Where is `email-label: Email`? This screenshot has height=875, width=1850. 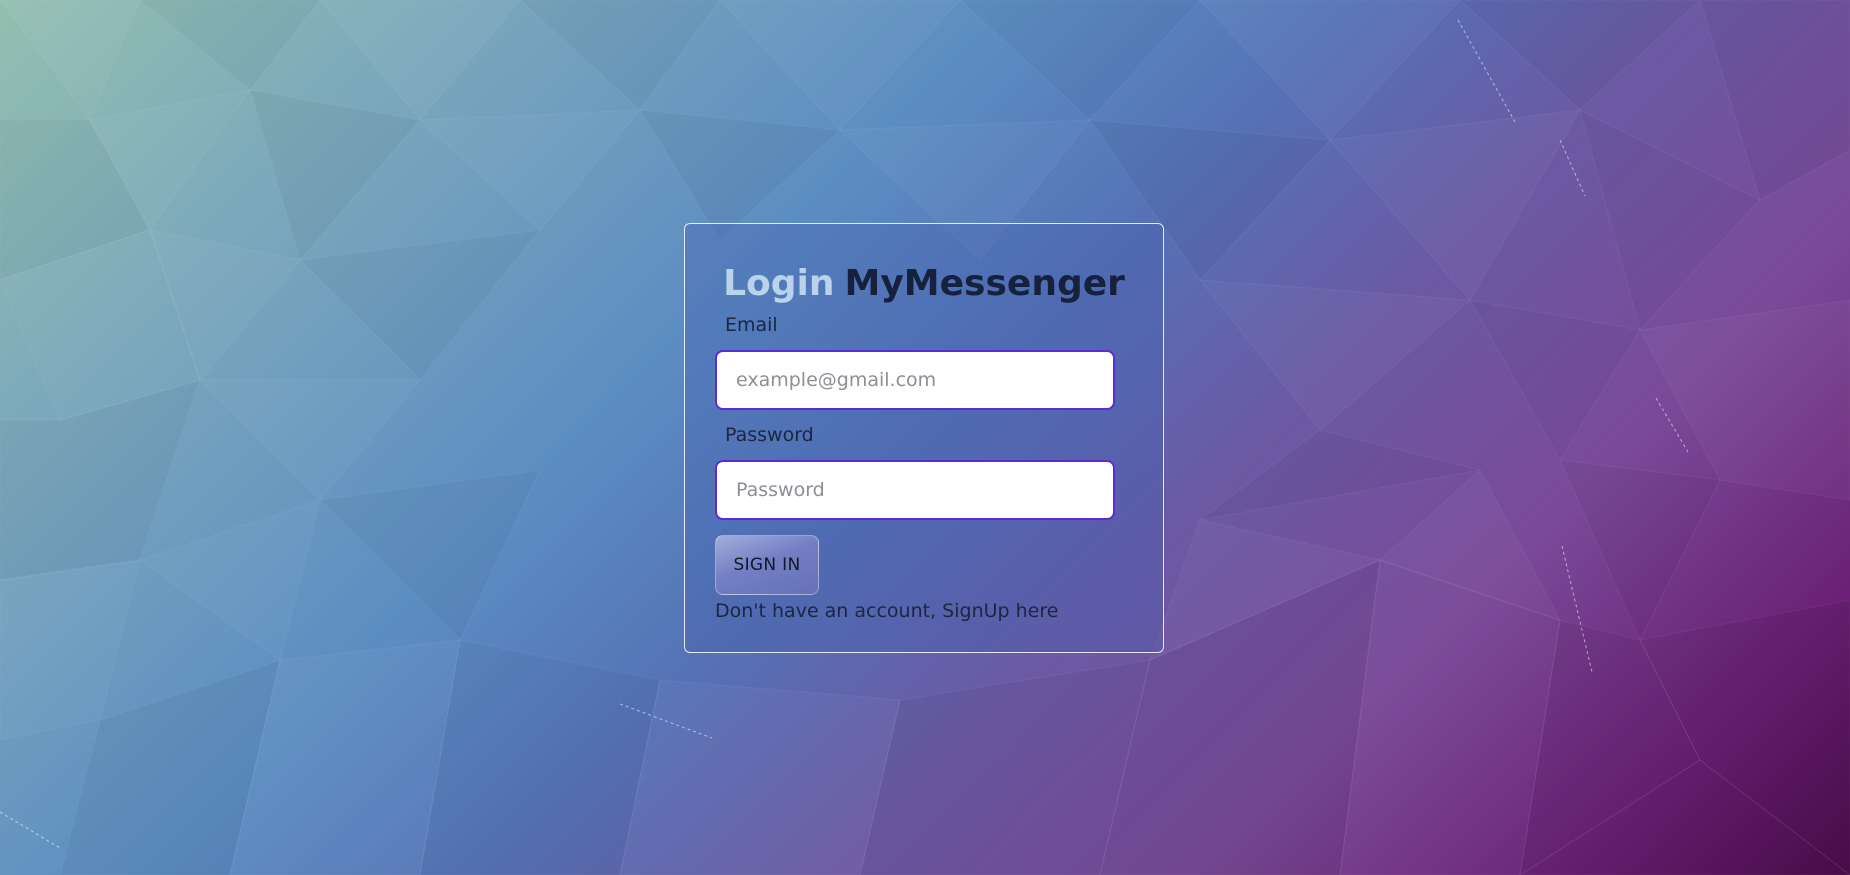
email-label: Email is located at coordinates (751, 325).